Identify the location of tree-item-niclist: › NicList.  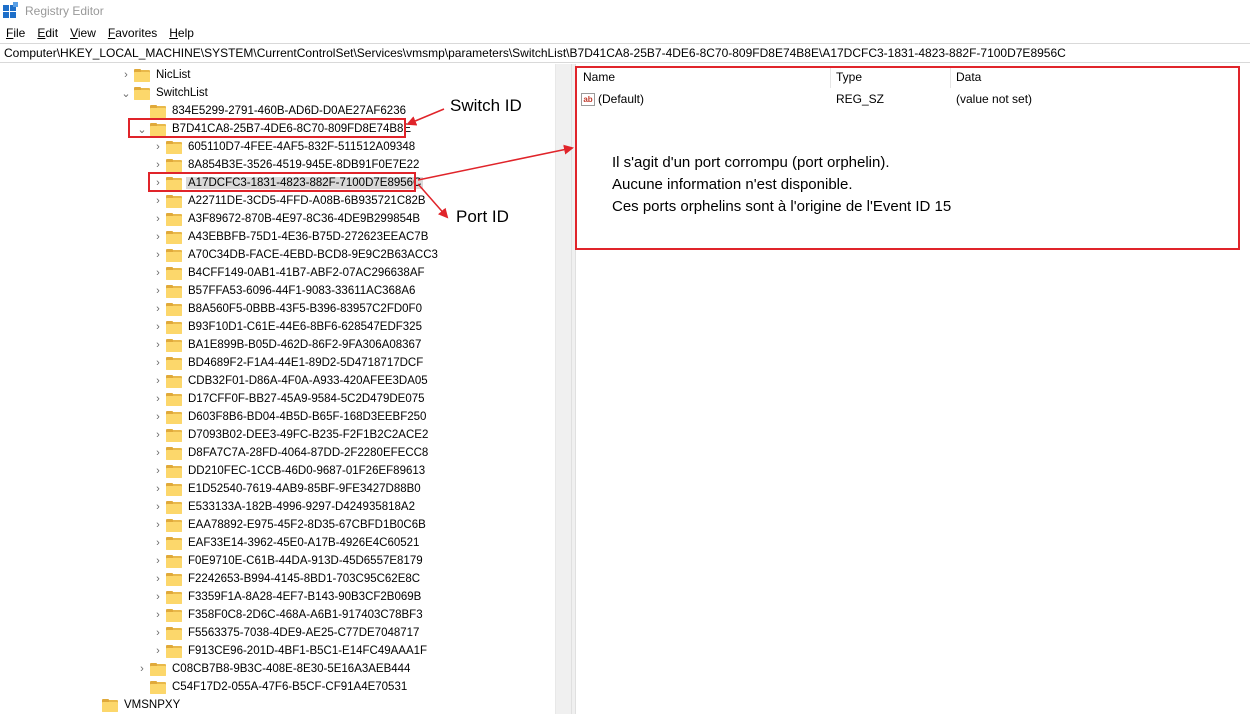
(155, 75).